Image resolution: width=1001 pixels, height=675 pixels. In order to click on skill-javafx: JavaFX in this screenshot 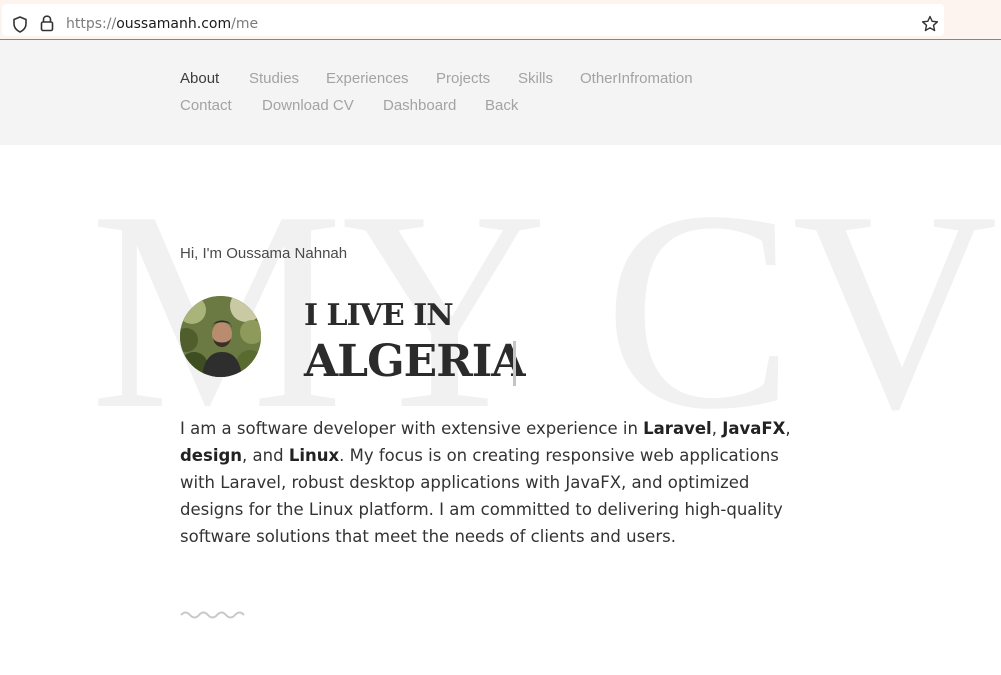, I will do `click(754, 428)`.